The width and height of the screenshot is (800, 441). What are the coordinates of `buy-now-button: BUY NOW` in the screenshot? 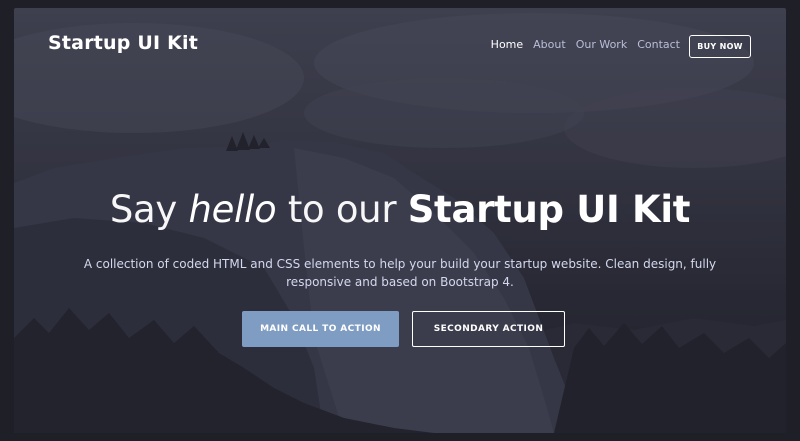 It's located at (720, 46).